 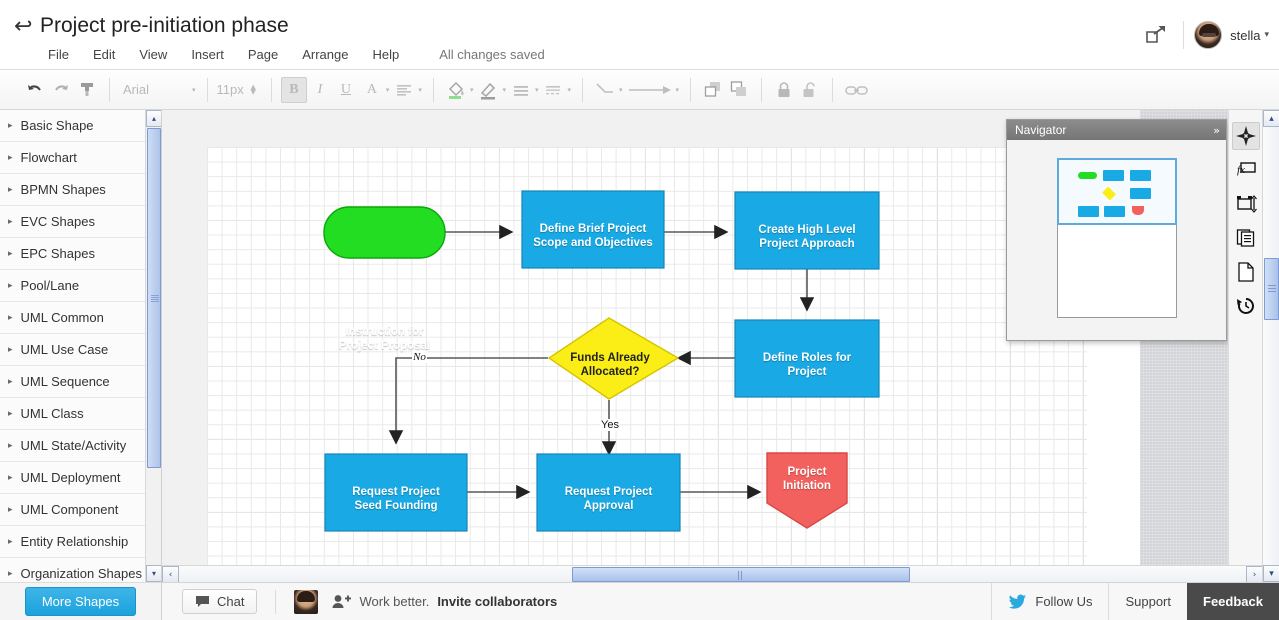 What do you see at coordinates (1156, 35) in the screenshot?
I see `share-icon` at bounding box center [1156, 35].